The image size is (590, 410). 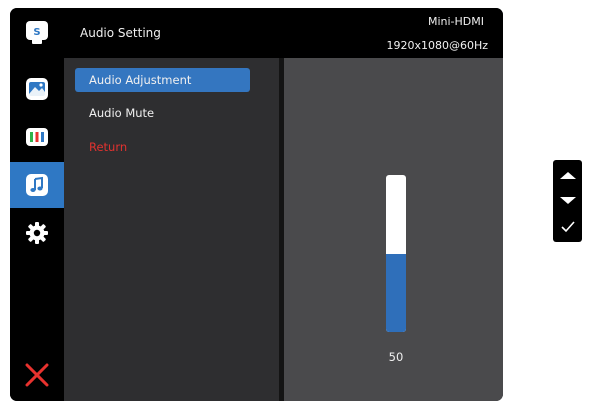 I want to click on logo-letter: S, so click(x=36, y=32).